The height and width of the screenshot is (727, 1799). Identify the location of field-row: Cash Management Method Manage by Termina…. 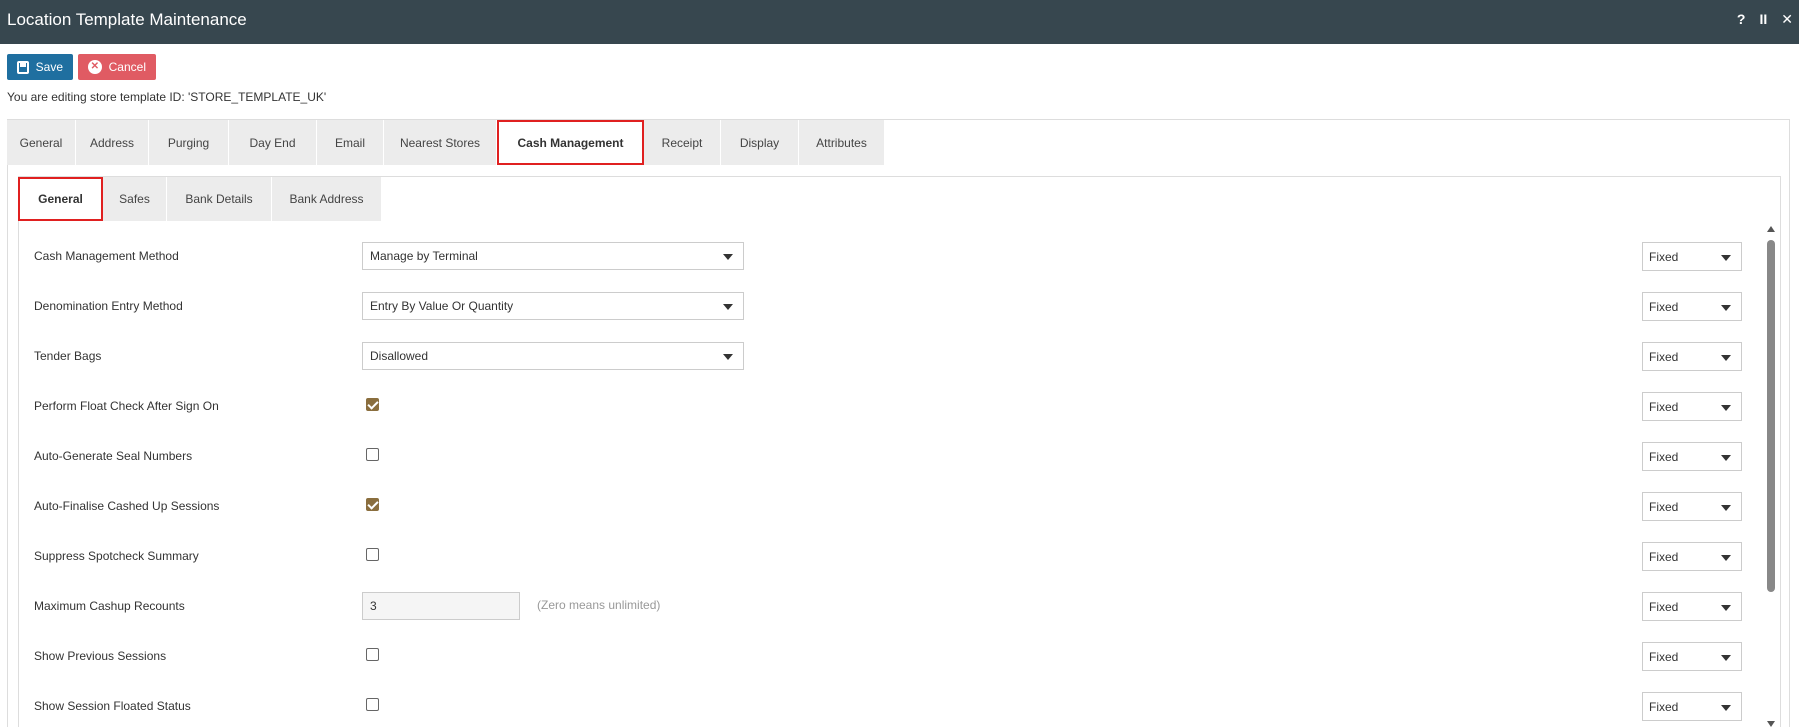
(889, 256).